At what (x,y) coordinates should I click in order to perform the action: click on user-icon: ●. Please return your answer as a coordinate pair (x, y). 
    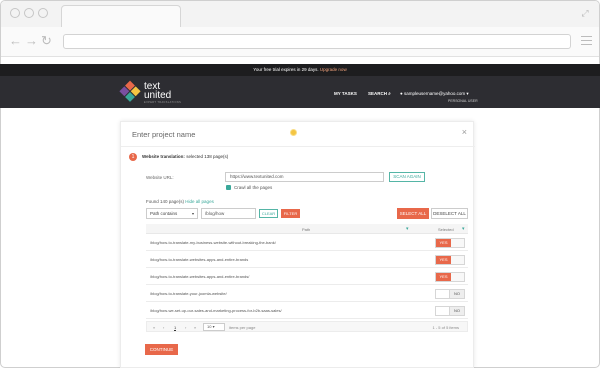
    Looking at the image, I should click on (401, 93).